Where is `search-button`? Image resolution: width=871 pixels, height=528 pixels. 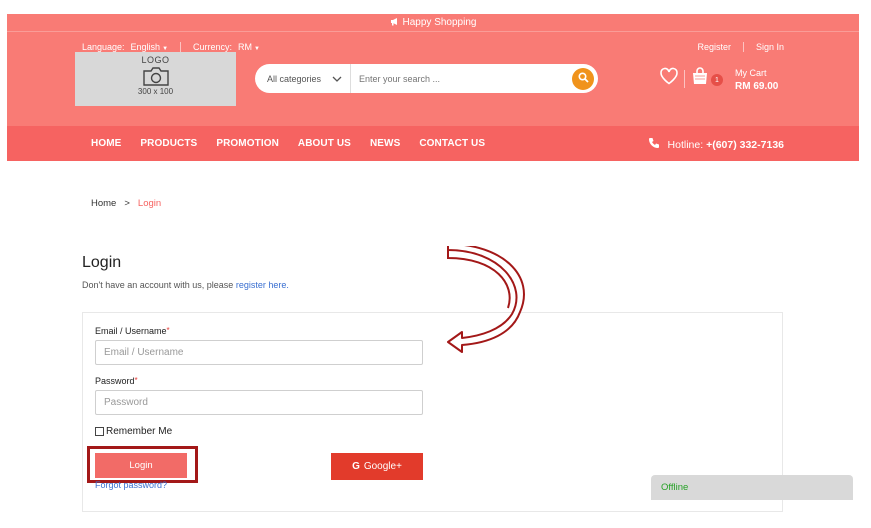
search-button is located at coordinates (583, 78).